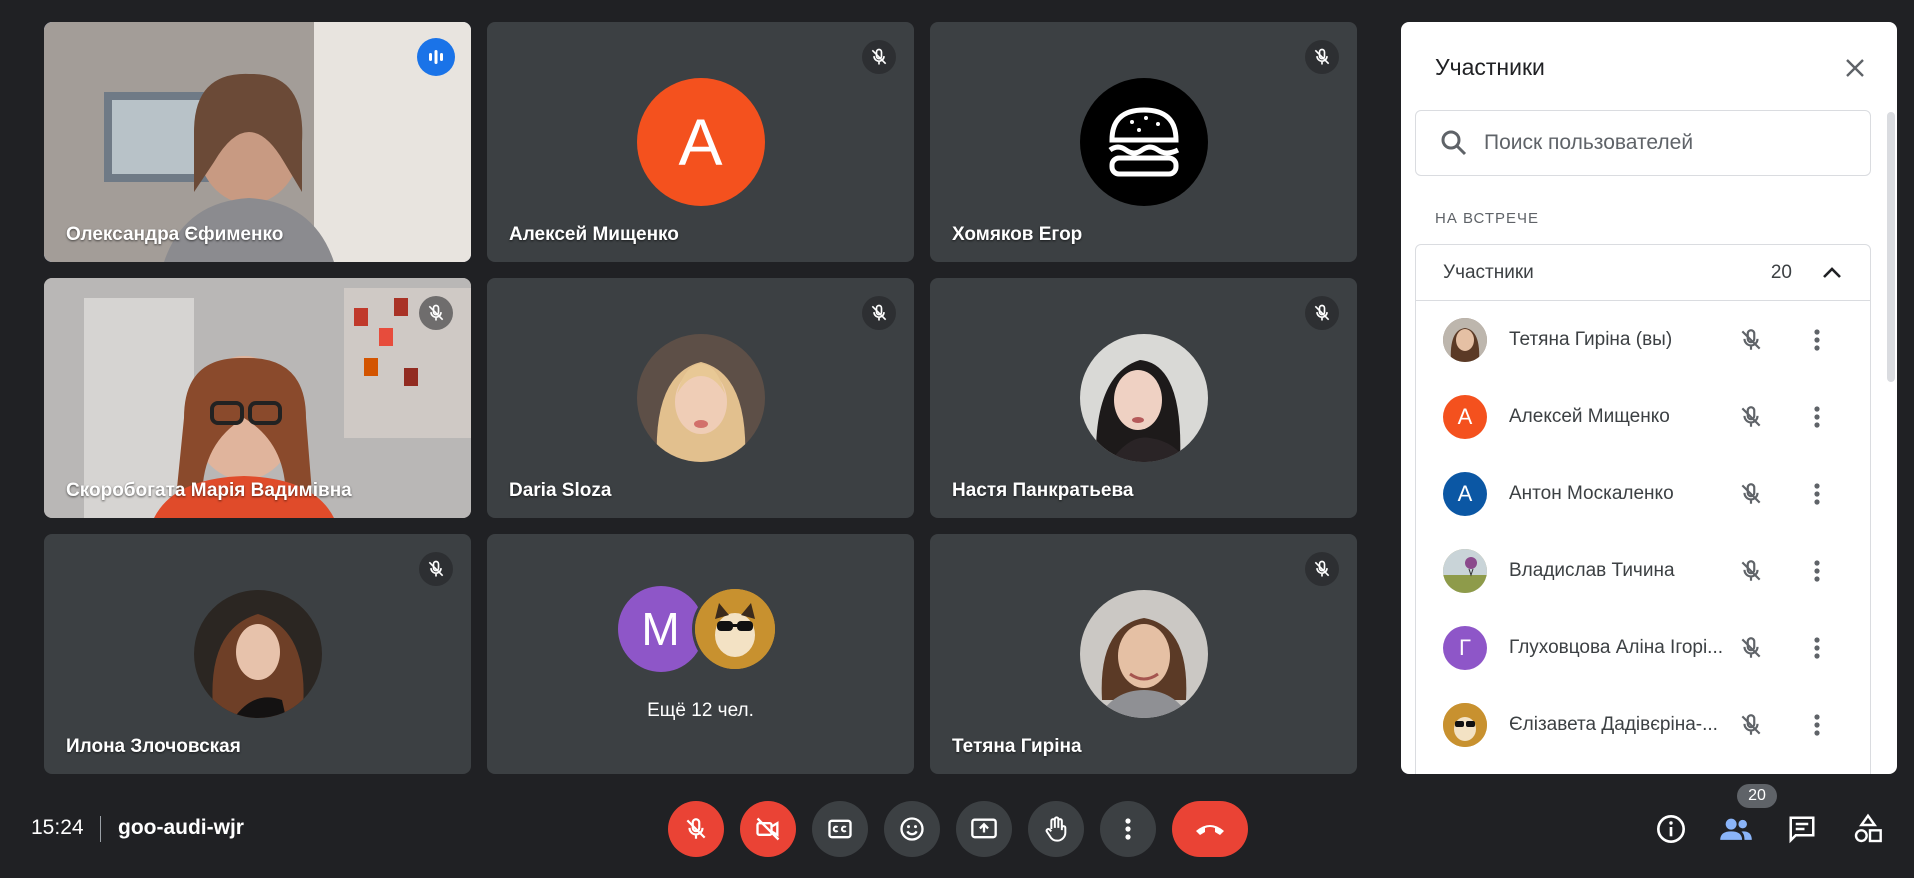 This screenshot has width=1914, height=878. I want to click on participant-tile: Daria Sloza, so click(700, 398).